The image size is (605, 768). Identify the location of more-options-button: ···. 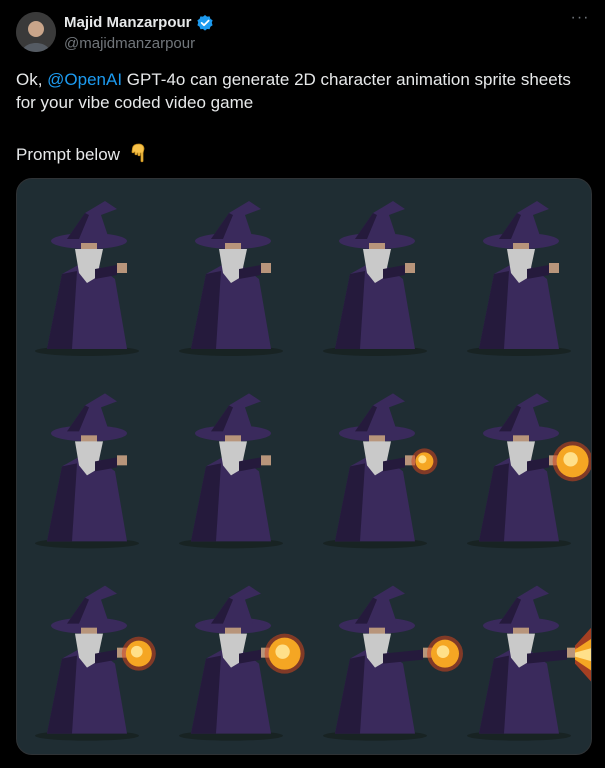
(580, 20).